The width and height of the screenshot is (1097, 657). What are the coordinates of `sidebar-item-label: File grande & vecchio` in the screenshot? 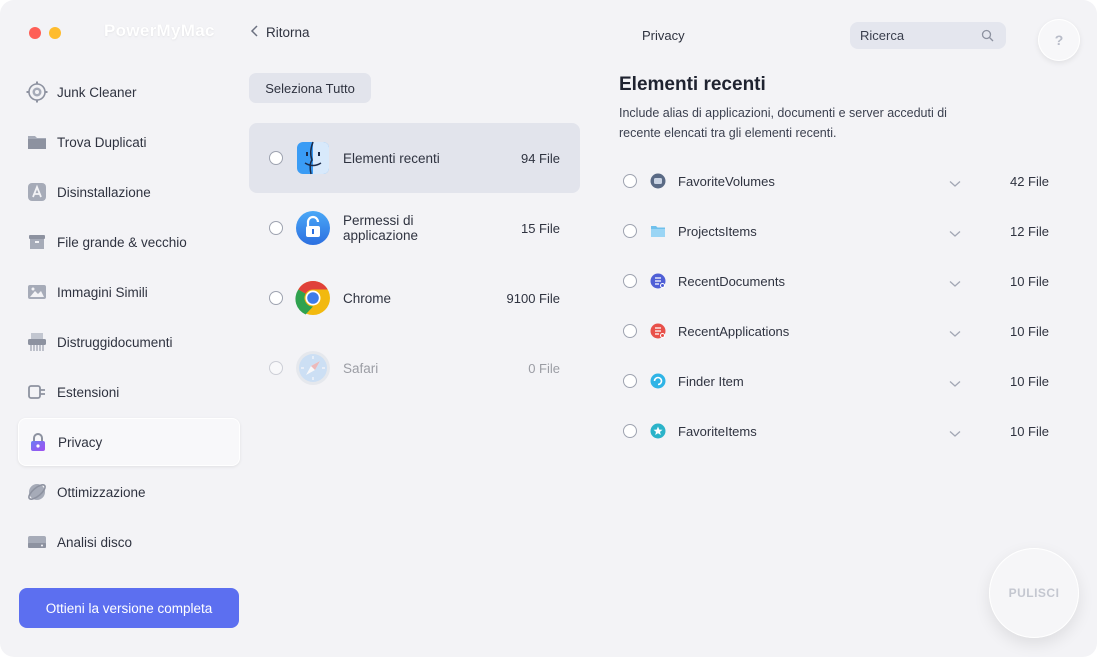 It's located at (122, 242).